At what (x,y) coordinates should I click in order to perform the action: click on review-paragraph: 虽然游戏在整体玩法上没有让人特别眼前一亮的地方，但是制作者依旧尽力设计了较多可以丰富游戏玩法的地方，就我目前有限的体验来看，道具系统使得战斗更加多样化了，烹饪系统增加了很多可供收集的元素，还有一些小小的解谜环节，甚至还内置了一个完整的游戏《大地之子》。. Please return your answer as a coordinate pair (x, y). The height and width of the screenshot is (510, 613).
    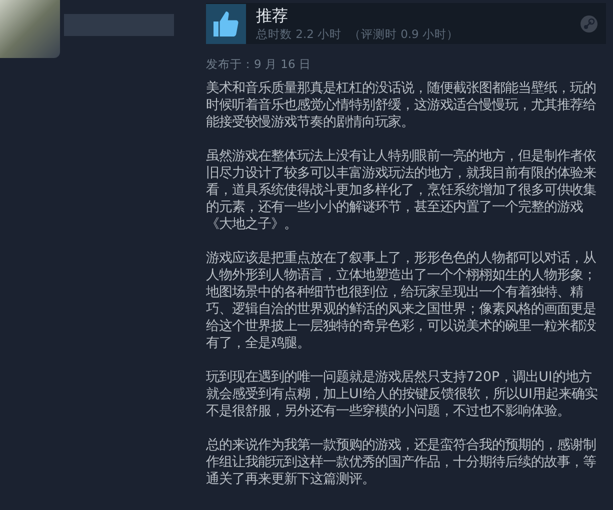
    Looking at the image, I should click on (401, 190).